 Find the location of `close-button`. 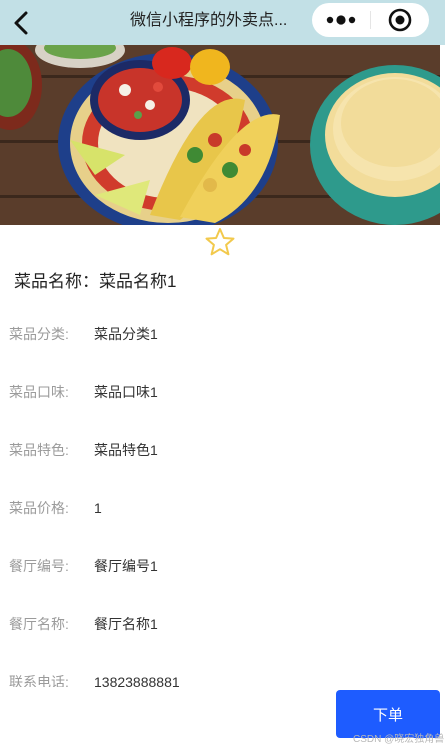

close-button is located at coordinates (400, 20).